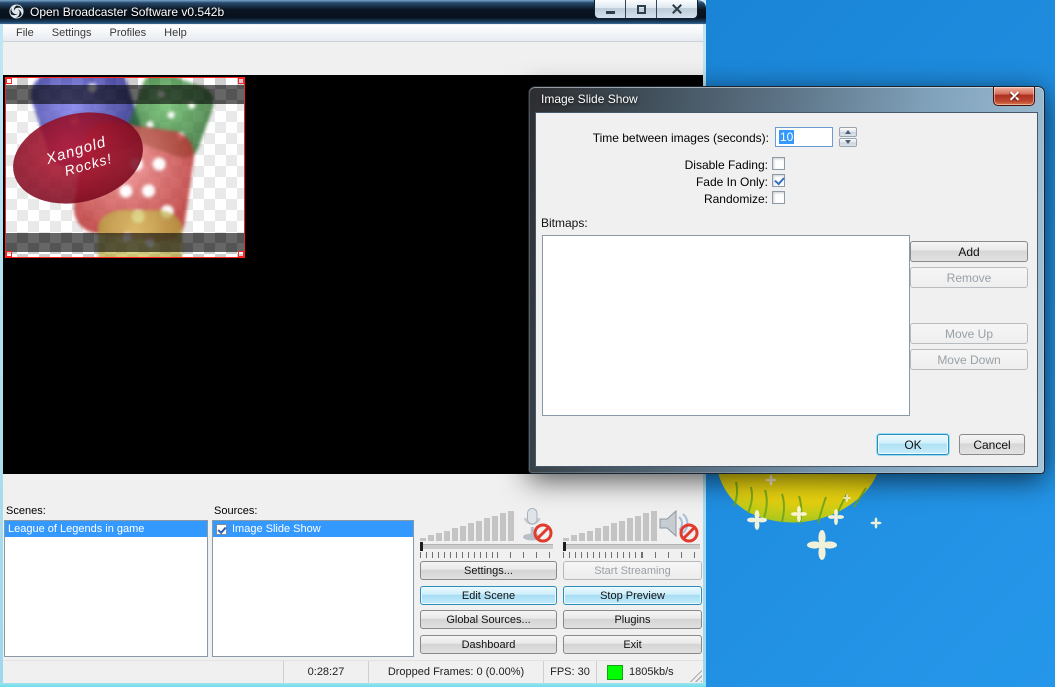  Describe the element at coordinates (125, 167) in the screenshot. I see `preview-source-image: Xangold Rocks!` at that location.